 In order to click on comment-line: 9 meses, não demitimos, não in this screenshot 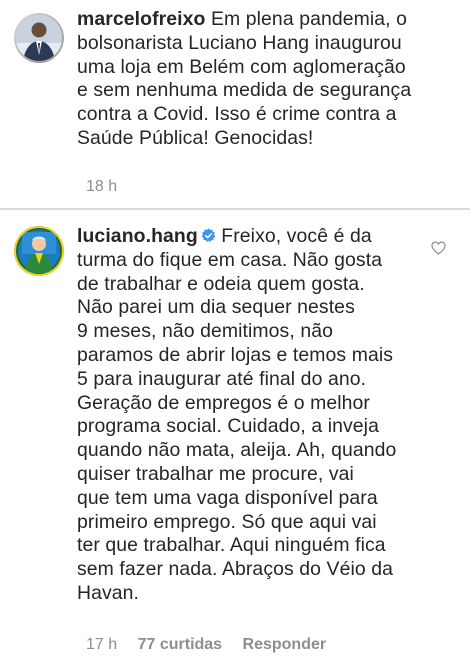, I will do `click(205, 331)`.